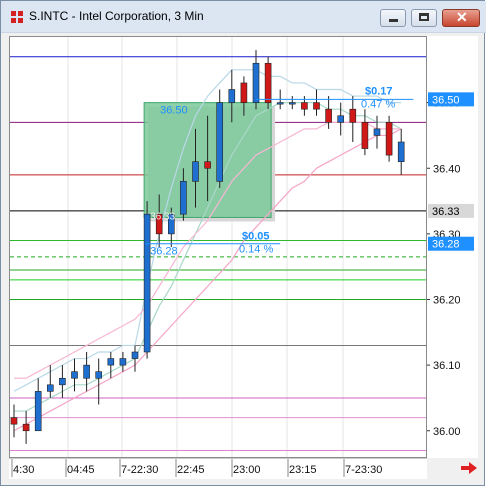 The width and height of the screenshot is (487, 488). Describe the element at coordinates (446, 212) in the screenshot. I see `price-marker-label: 36.33` at that location.